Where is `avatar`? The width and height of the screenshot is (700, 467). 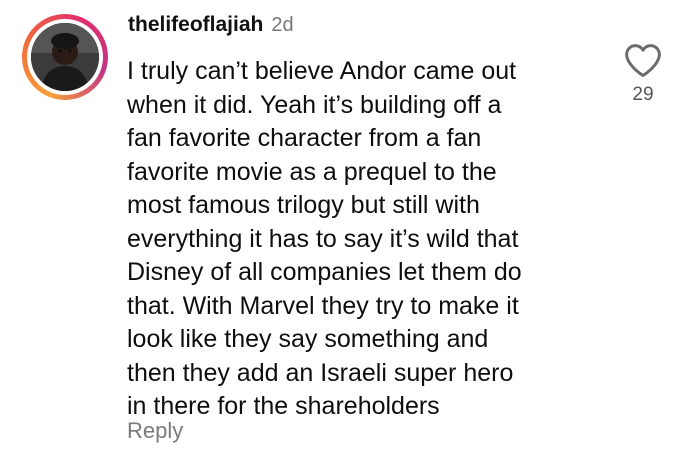
avatar is located at coordinates (65, 57).